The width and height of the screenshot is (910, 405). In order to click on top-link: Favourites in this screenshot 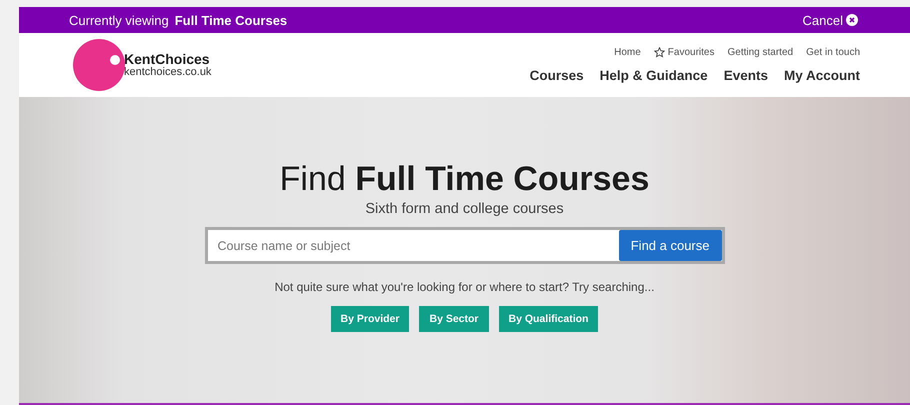, I will do `click(684, 52)`.